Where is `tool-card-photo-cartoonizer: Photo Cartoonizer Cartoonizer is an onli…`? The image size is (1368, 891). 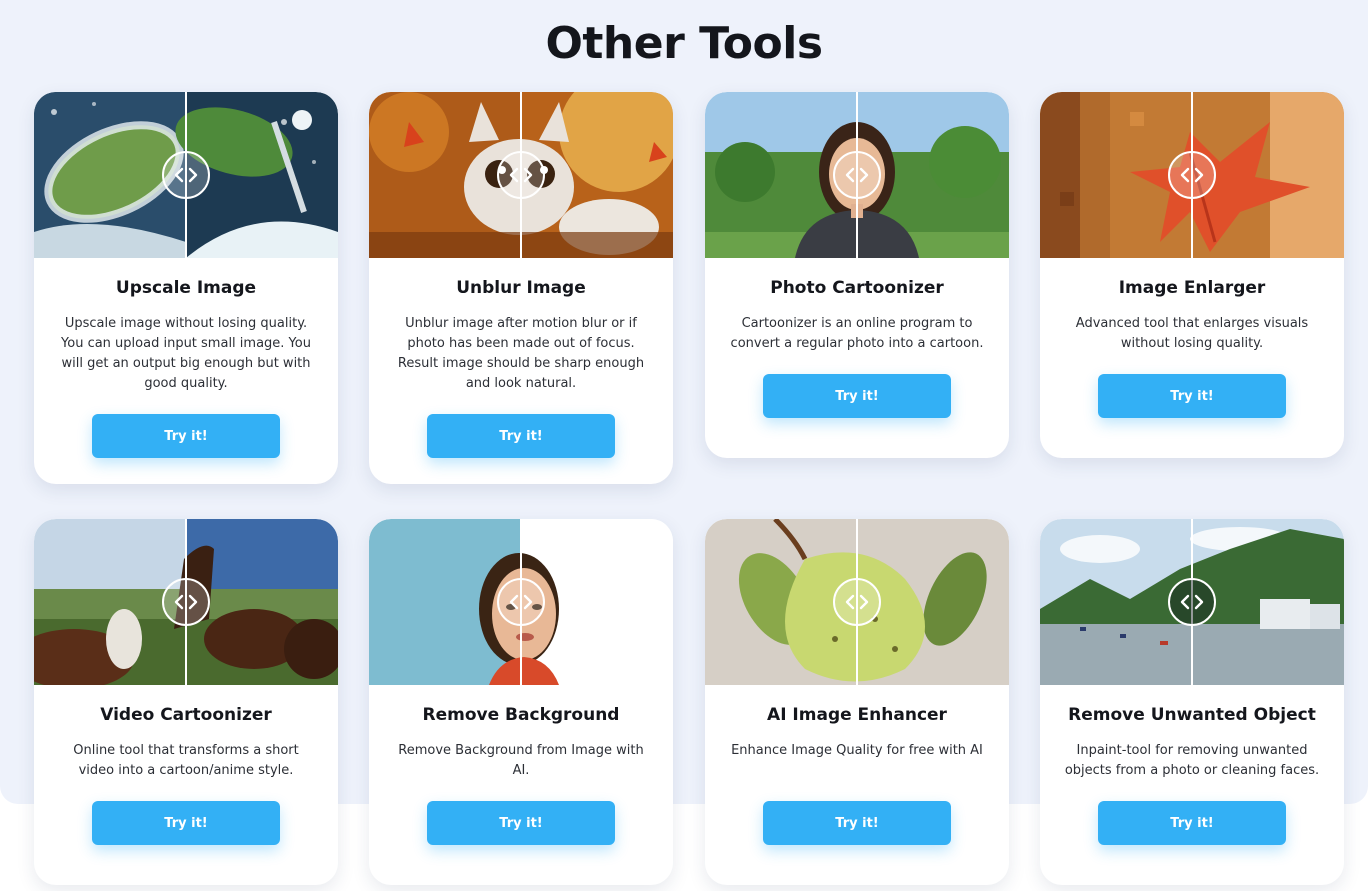 tool-card-photo-cartoonizer: Photo Cartoonizer Cartoonizer is an onli… is located at coordinates (857, 275).